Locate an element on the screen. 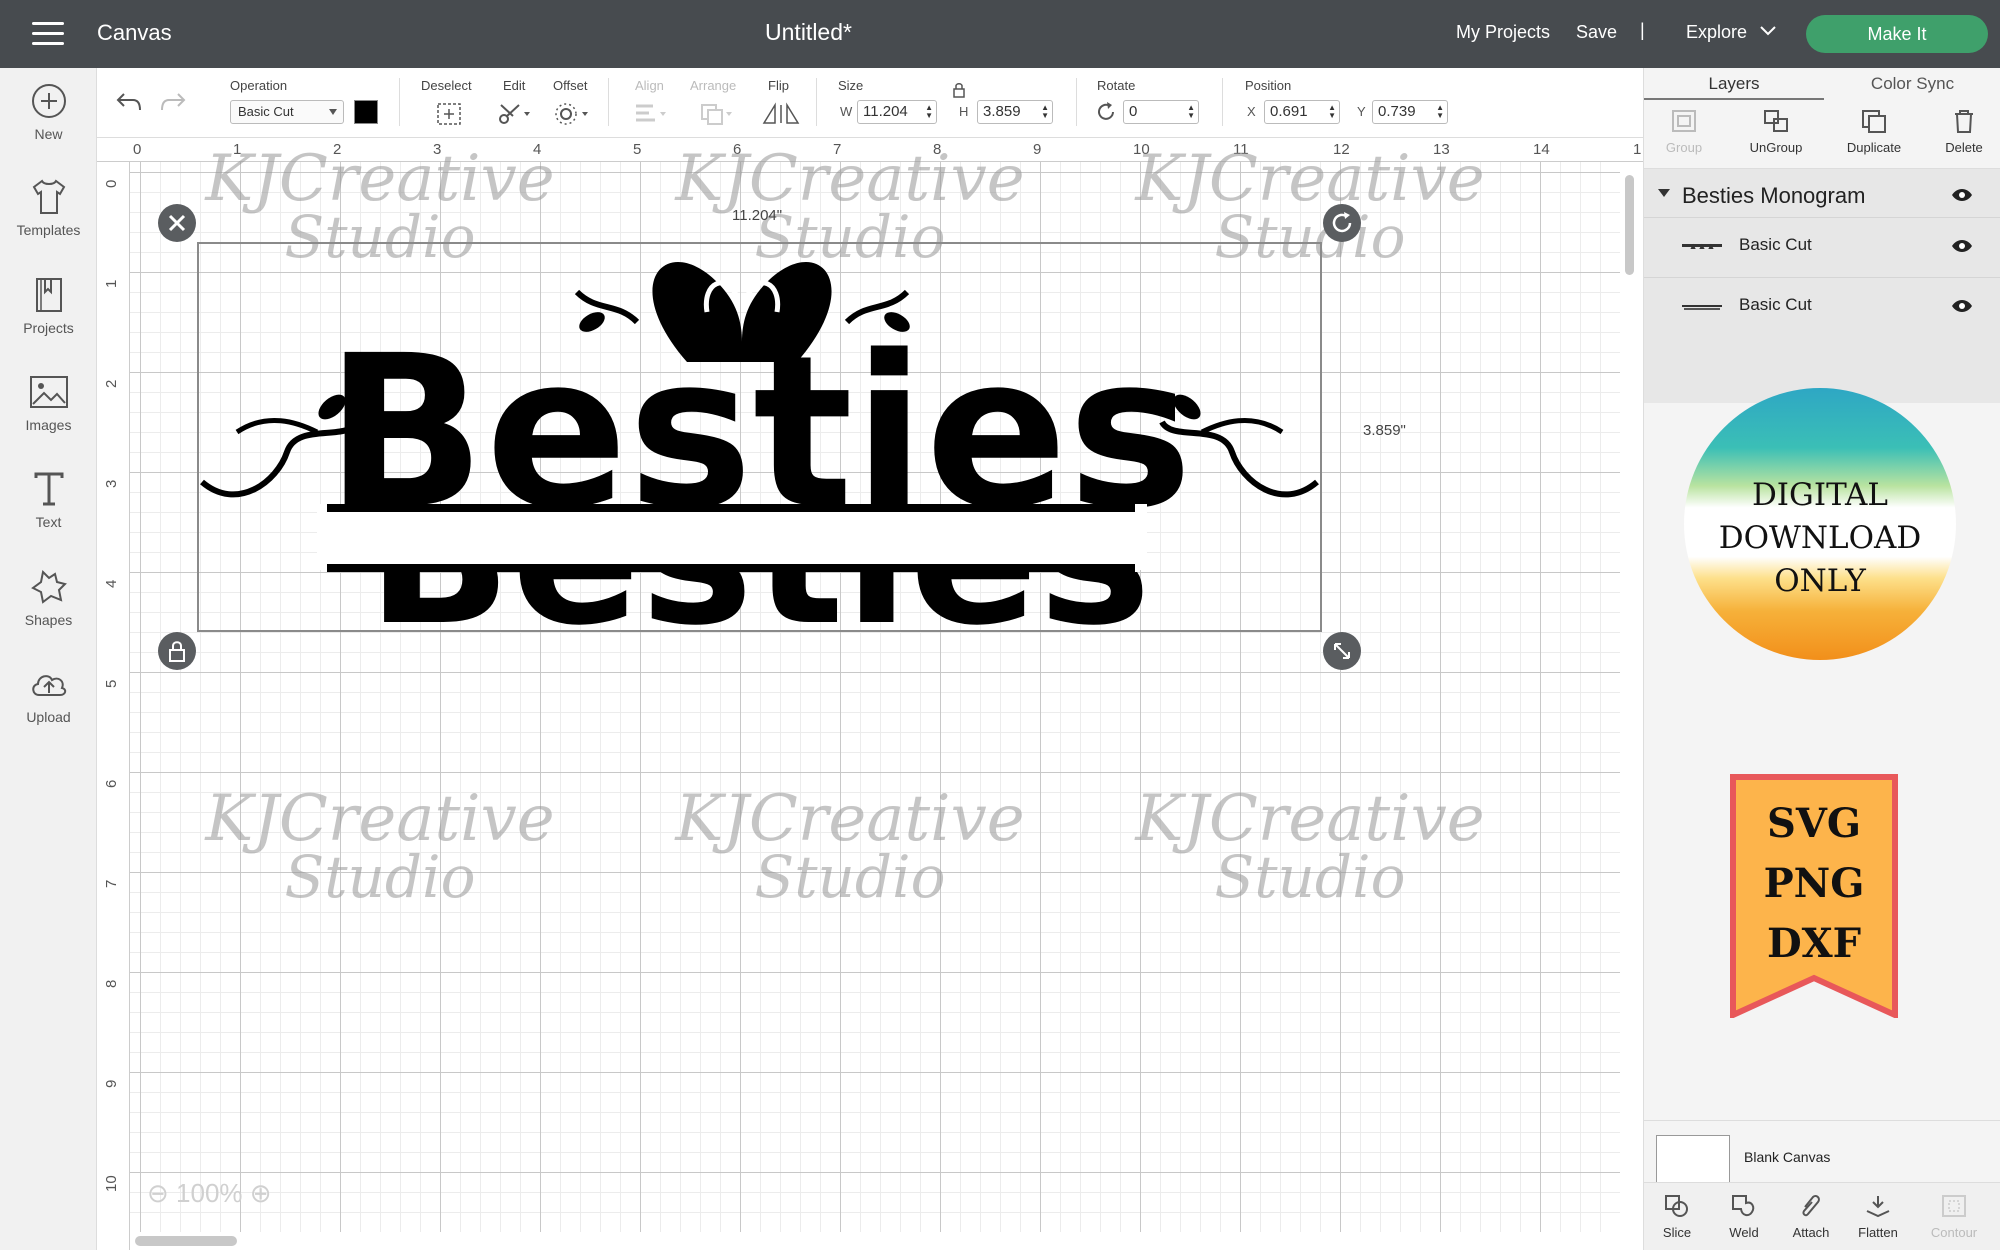 The height and width of the screenshot is (1250, 2000). deselect-icon is located at coordinates (449, 114).